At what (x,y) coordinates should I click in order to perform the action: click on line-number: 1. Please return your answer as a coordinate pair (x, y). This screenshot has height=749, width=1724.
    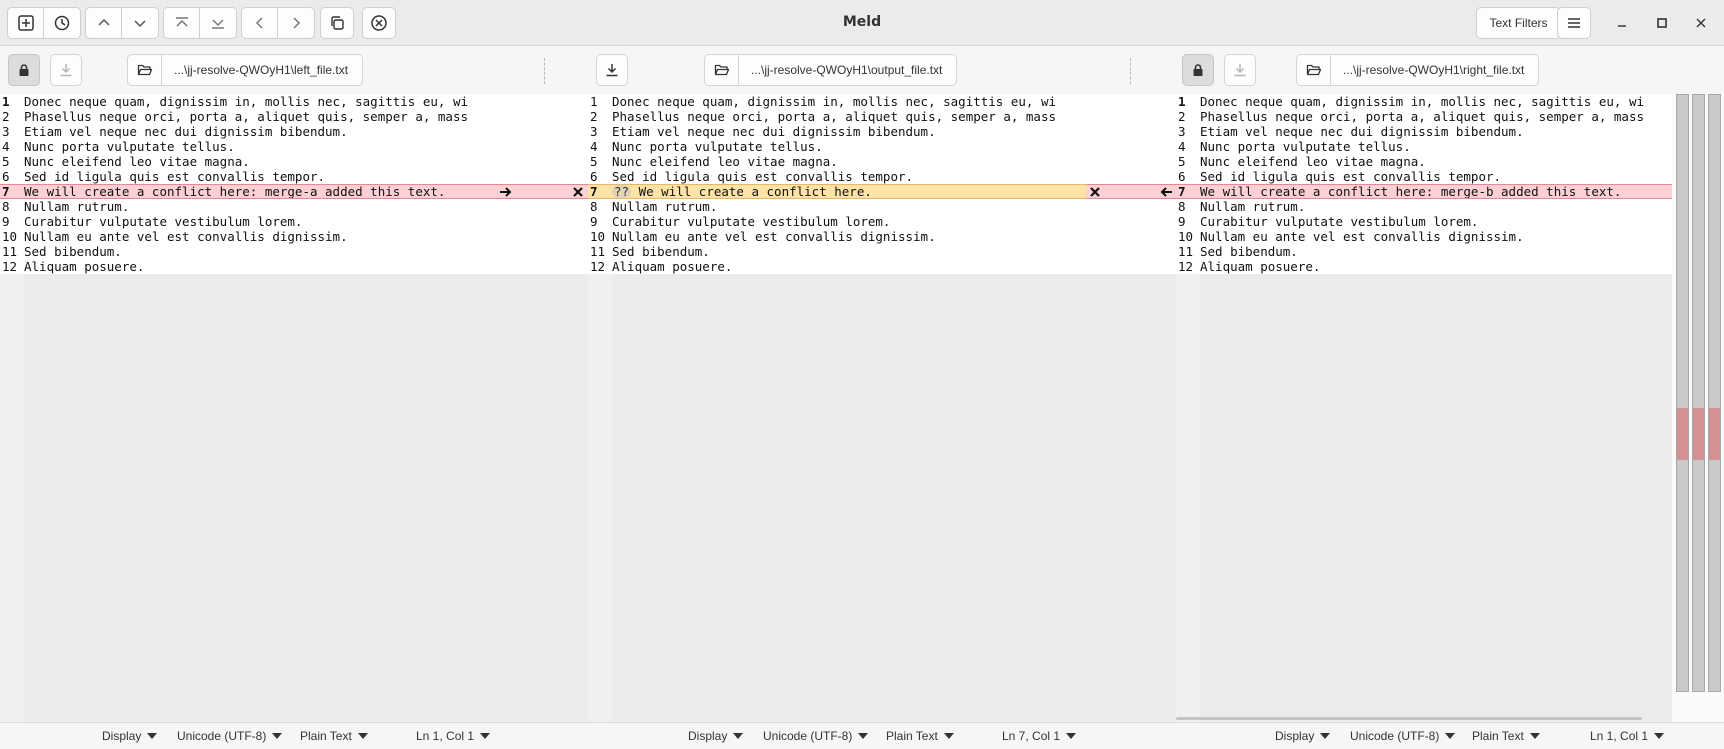
    Looking at the image, I should click on (1182, 101).